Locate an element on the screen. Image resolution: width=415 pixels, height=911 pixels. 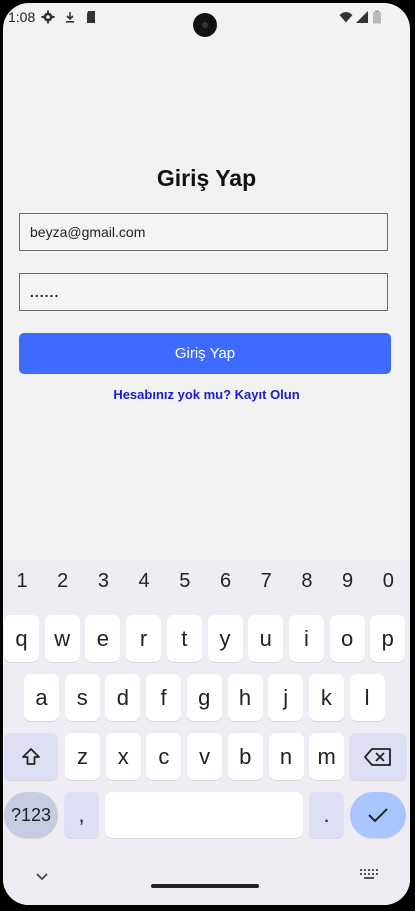
letter-key: g is located at coordinates (204, 697).